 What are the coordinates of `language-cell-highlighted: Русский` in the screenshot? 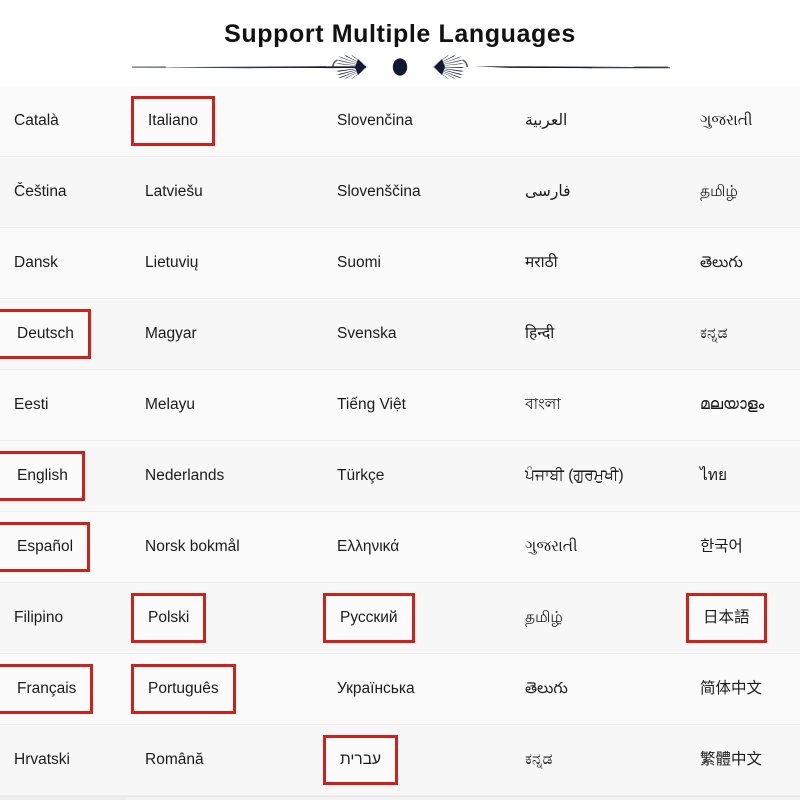 It's located at (409, 618).